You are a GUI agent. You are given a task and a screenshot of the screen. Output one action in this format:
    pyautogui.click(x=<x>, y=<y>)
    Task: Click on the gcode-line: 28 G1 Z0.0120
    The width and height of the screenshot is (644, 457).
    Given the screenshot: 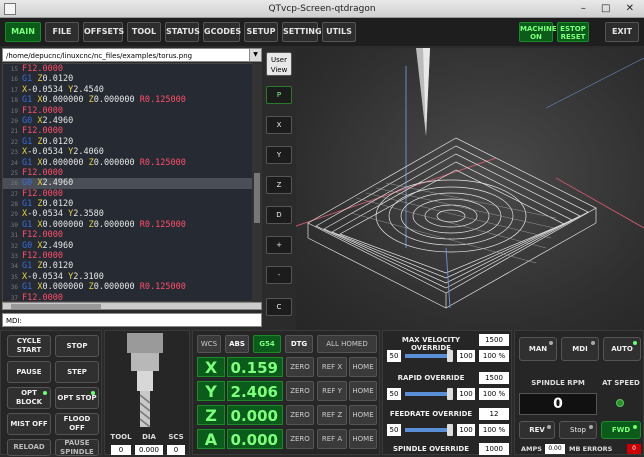 What is the action you would take?
    pyautogui.click(x=132, y=204)
    